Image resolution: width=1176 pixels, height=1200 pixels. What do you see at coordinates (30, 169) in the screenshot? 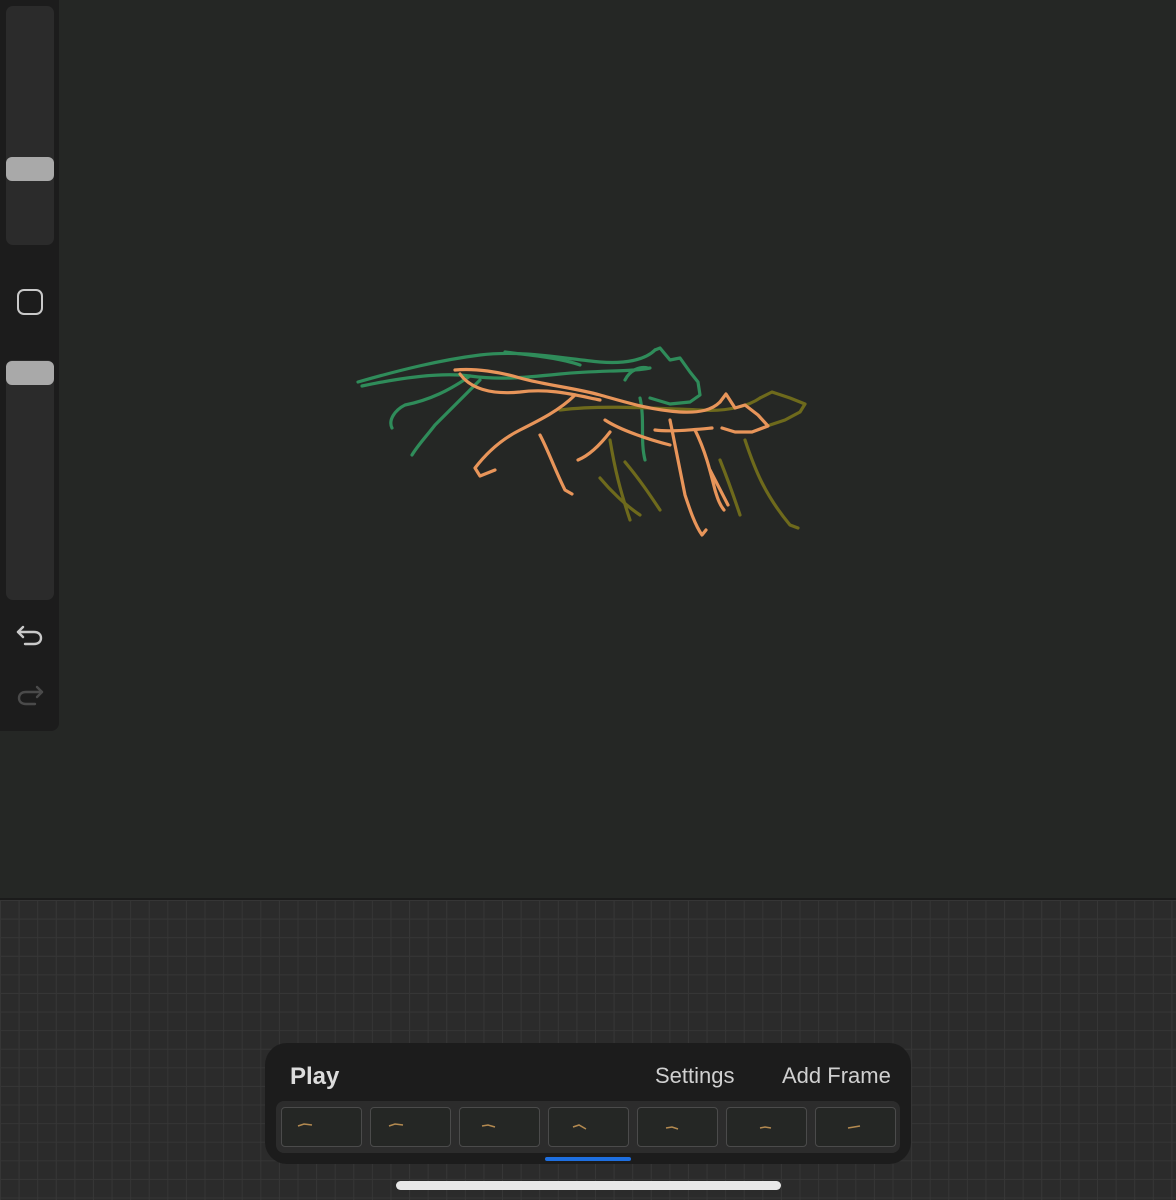
I see `brush-size-slider-thumb` at bounding box center [30, 169].